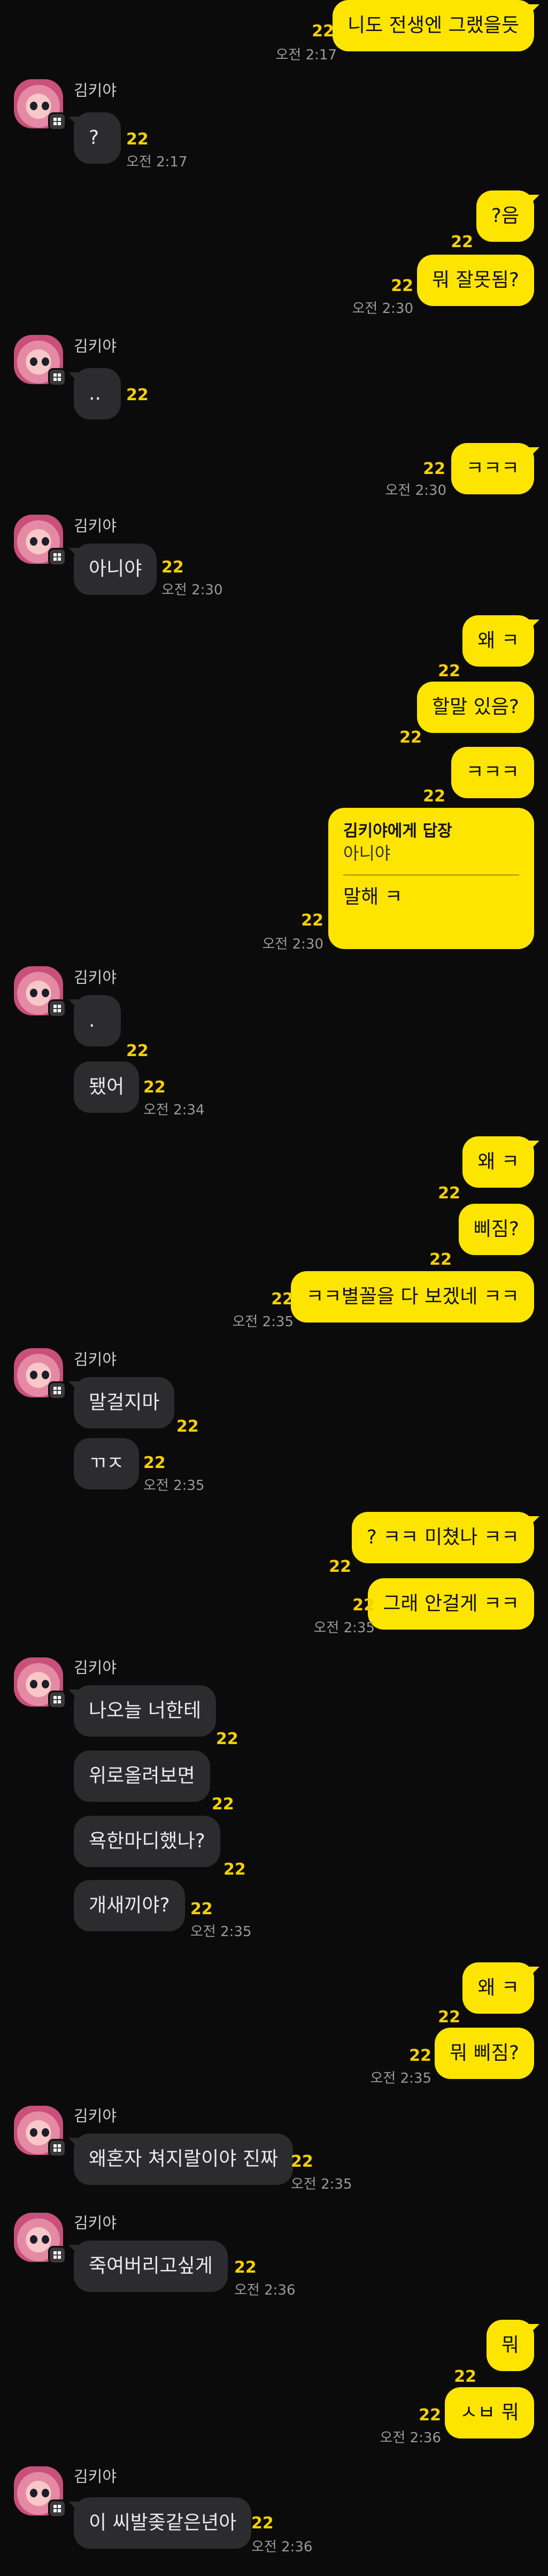 The width and height of the screenshot is (548, 2576). What do you see at coordinates (446, 1537) in the screenshot?
I see `message-bubble-mine: ? ㅋㅋ 미쳤나 ㅋㅋ` at bounding box center [446, 1537].